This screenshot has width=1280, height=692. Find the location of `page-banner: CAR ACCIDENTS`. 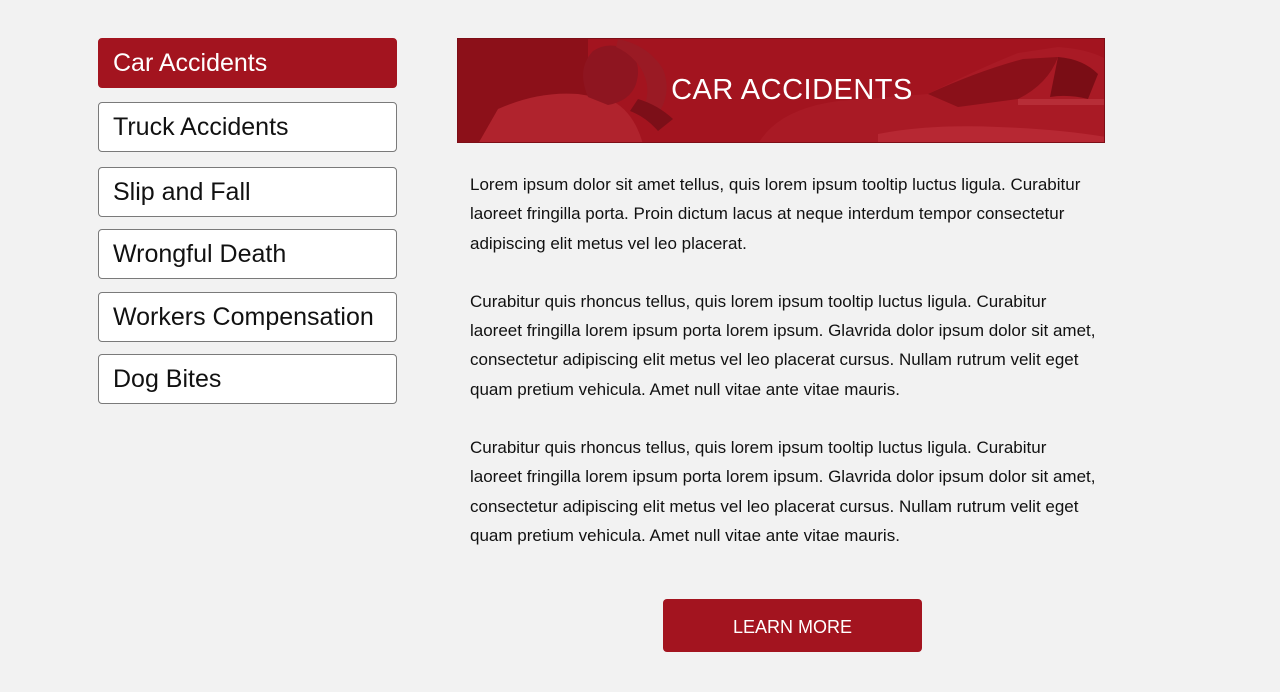

page-banner: CAR ACCIDENTS is located at coordinates (781, 90).